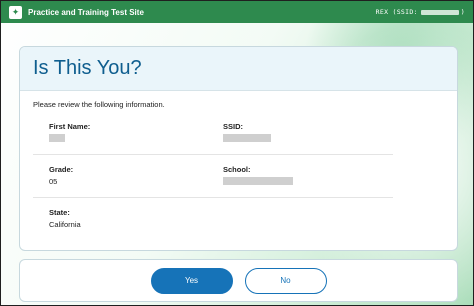  What do you see at coordinates (258, 181) in the screenshot?
I see `school-redacted` at bounding box center [258, 181].